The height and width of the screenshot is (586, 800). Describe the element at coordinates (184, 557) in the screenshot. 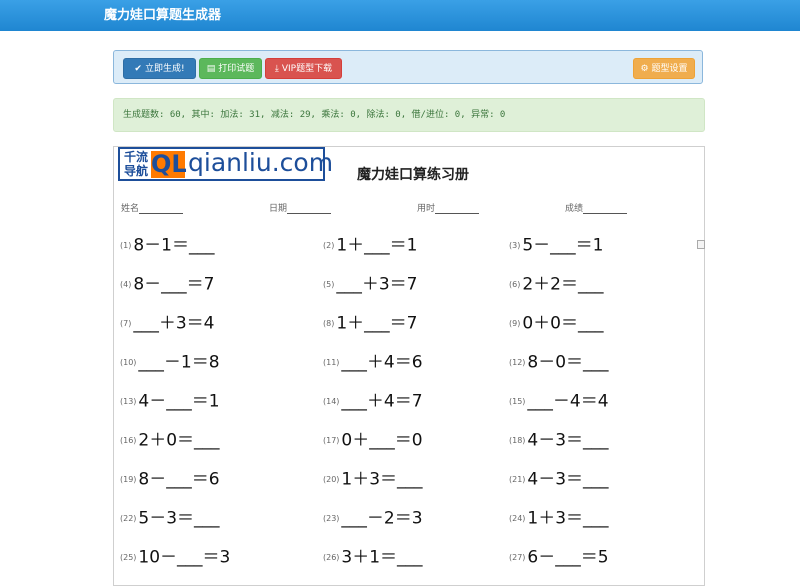

I see `problem-expression: 10－___＝3` at that location.